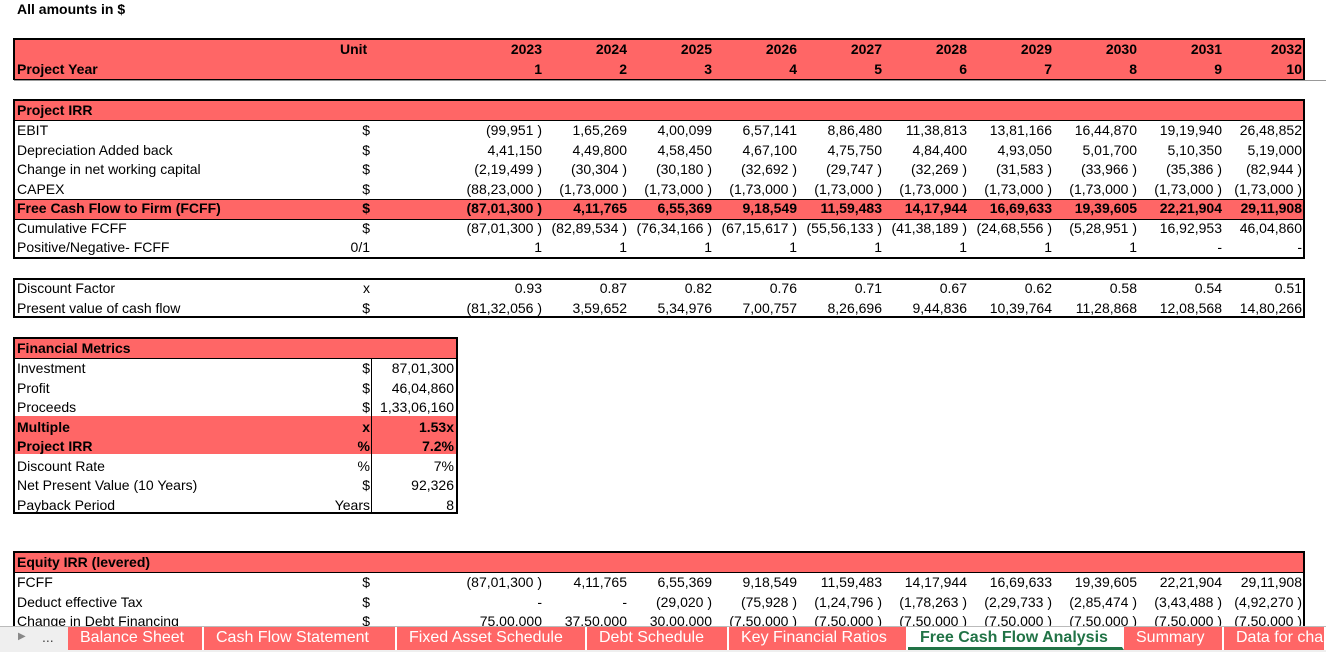  Describe the element at coordinates (685, 130) in the screenshot. I see `value-cell: 4,00,099` at that location.